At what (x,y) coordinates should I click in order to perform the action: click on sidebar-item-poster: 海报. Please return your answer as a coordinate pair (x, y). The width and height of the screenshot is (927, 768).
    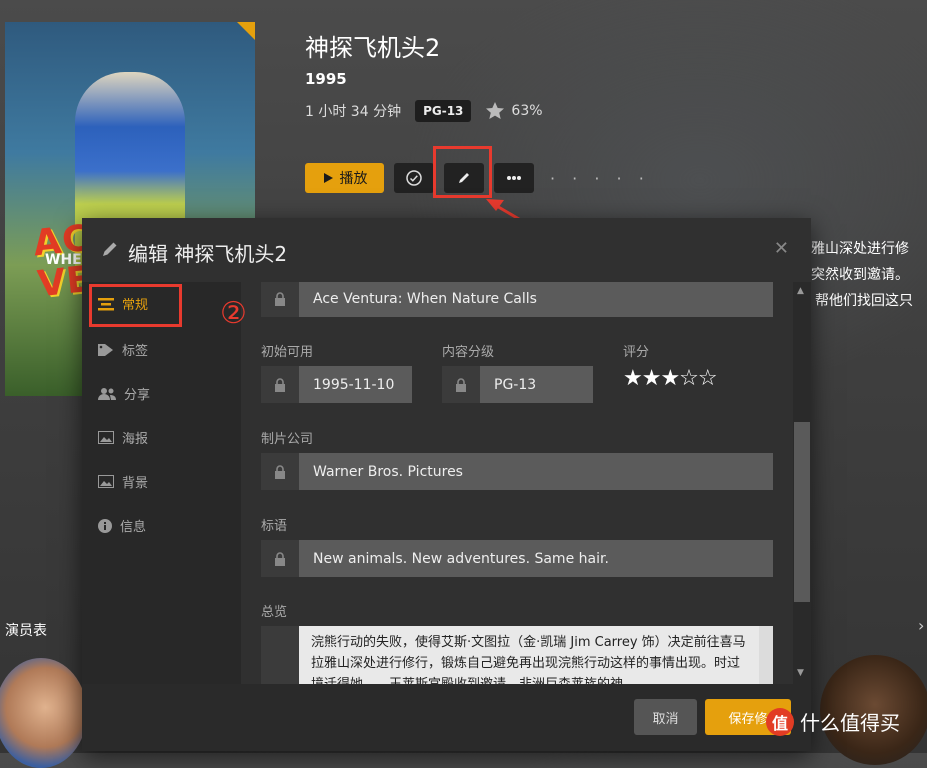
    Looking at the image, I should click on (123, 437).